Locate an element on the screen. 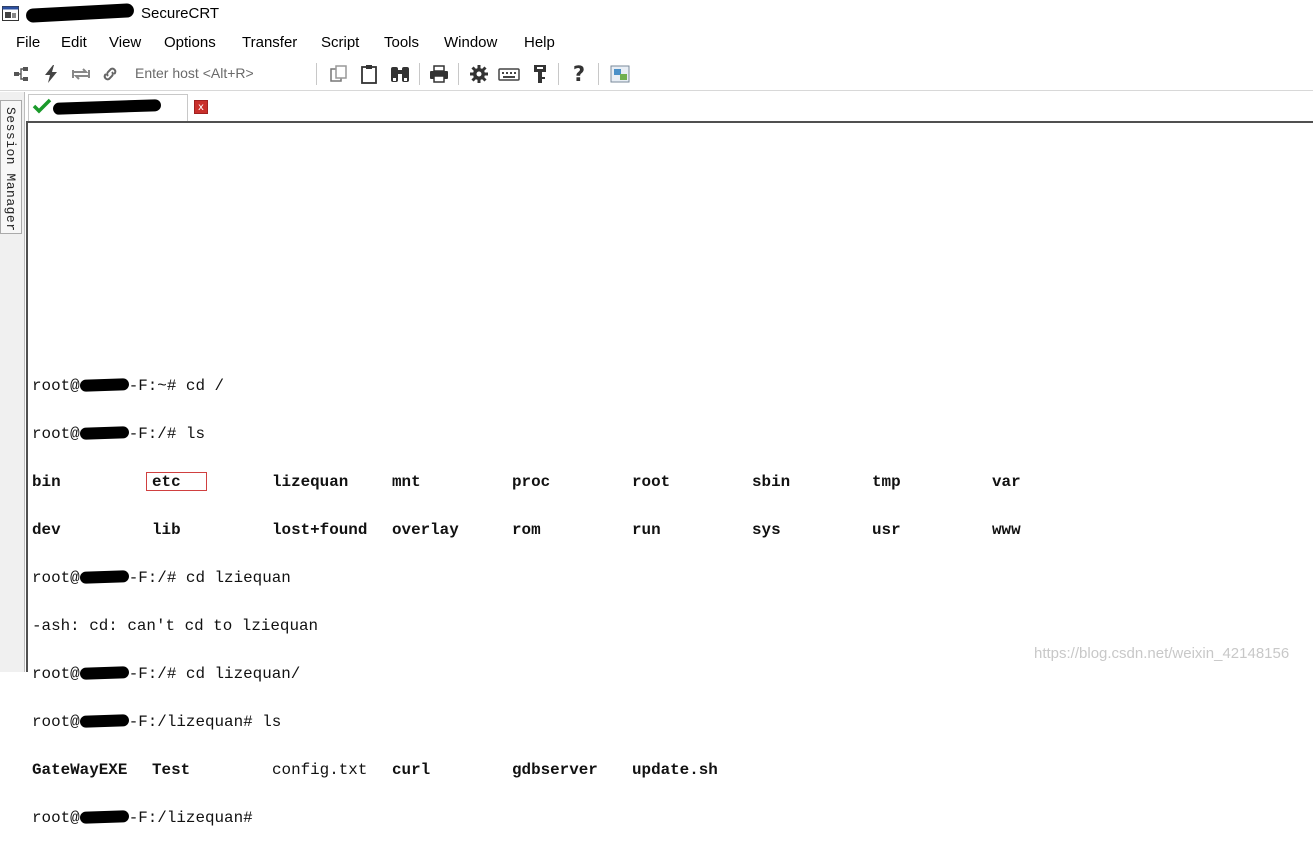 This screenshot has height=859, width=1313. watermark: https://blog.csdn.net/weixin_42148156 is located at coordinates (1162, 653).